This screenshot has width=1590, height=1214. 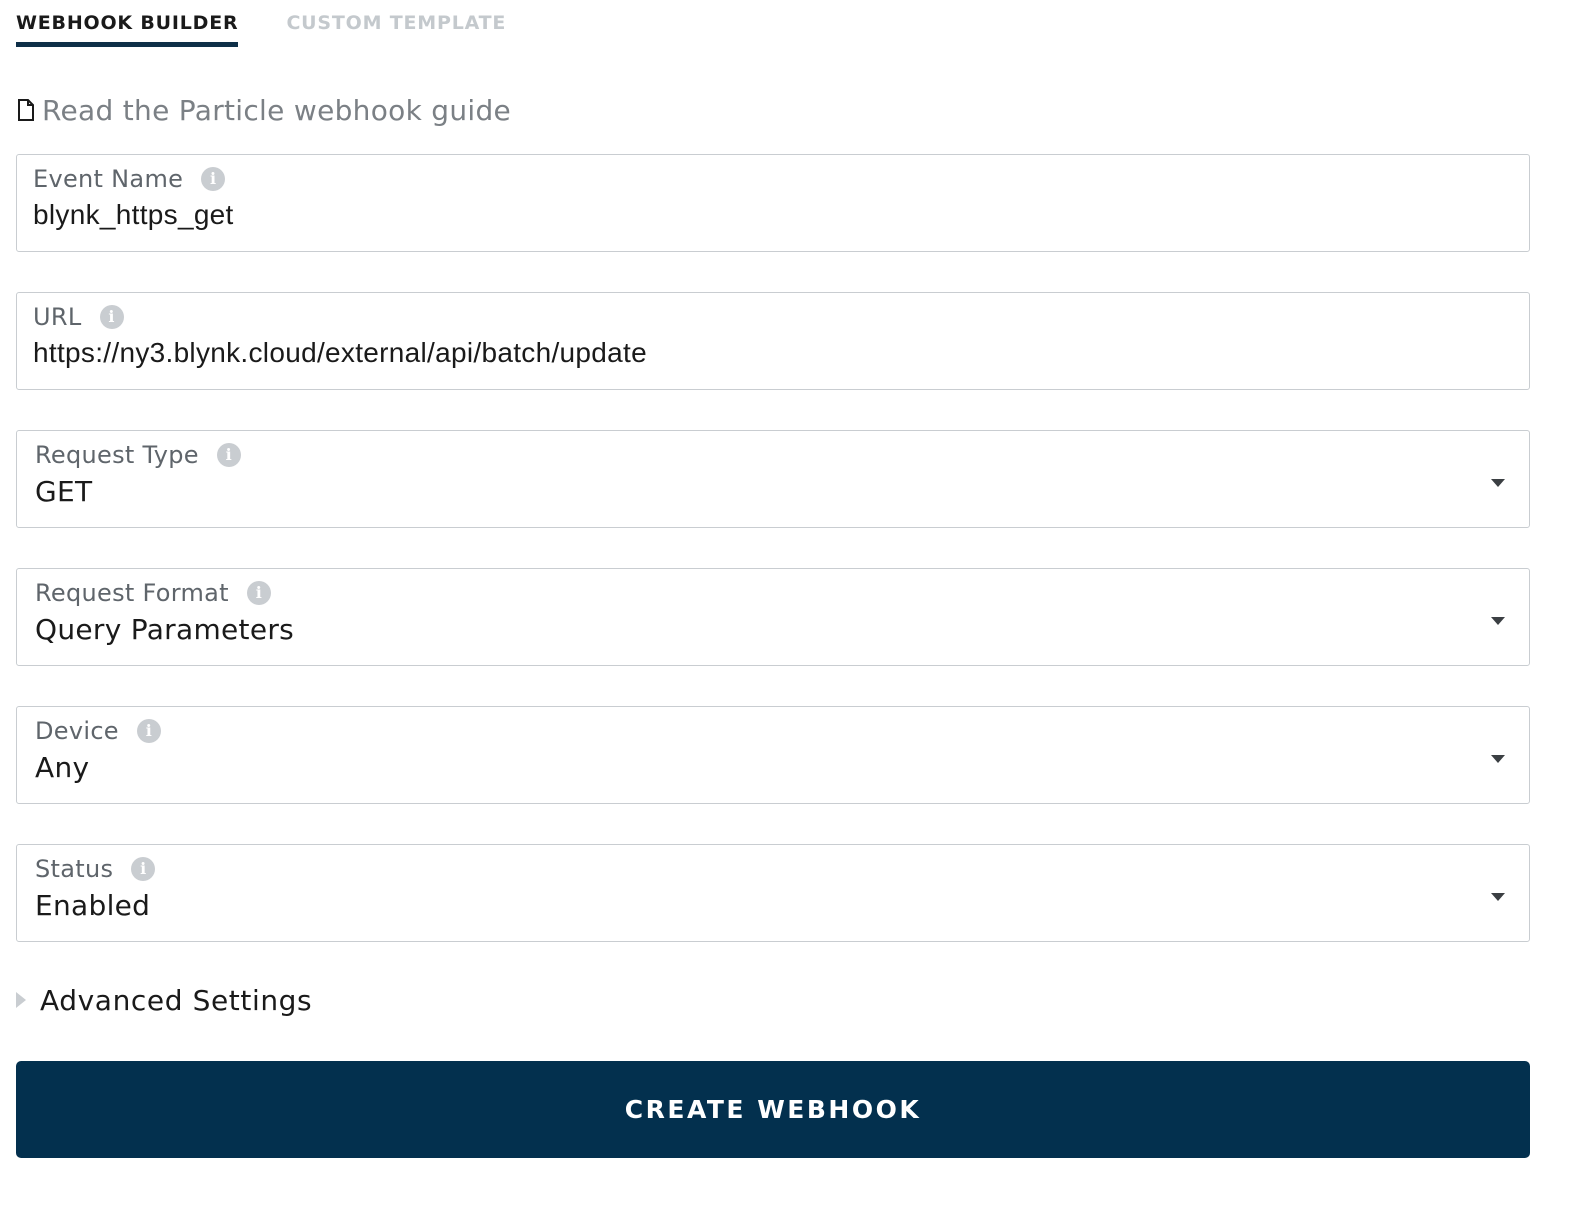 I want to click on tab-bar: WEBHOOK BUILDER CUSTOM TEMPLATE, so click(x=285, y=24).